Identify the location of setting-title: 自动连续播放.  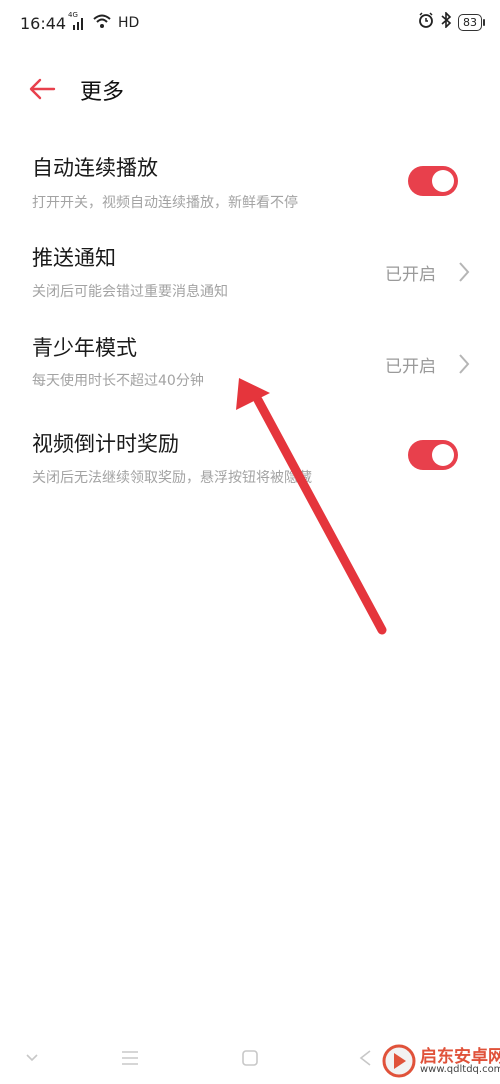
(95, 168).